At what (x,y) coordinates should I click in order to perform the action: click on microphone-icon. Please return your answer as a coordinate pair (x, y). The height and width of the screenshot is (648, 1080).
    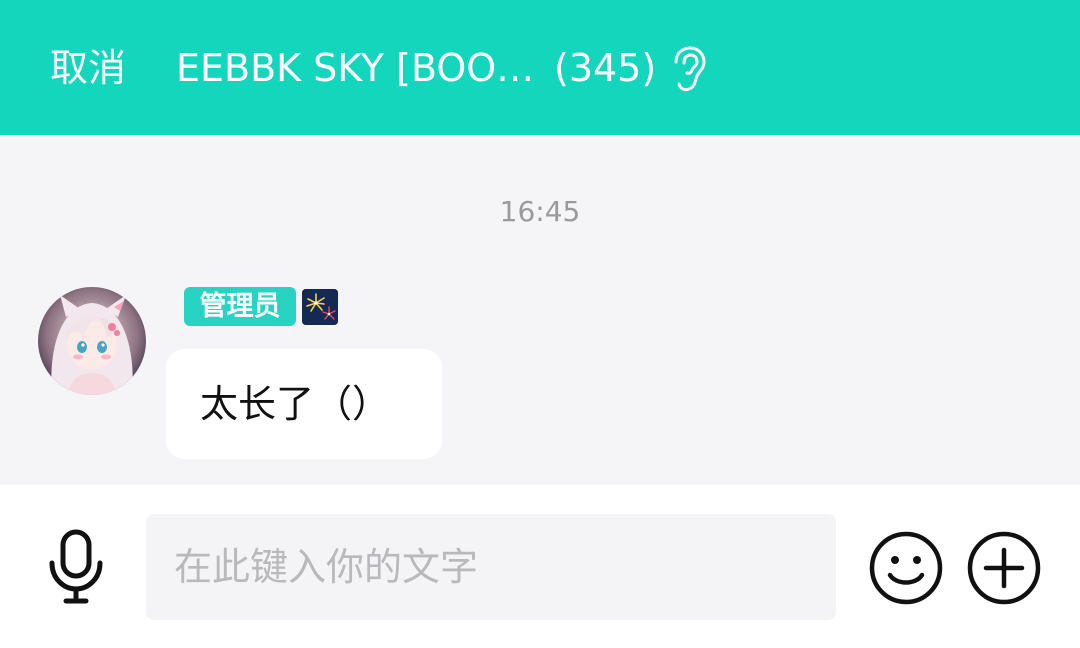
    Looking at the image, I should click on (76, 567).